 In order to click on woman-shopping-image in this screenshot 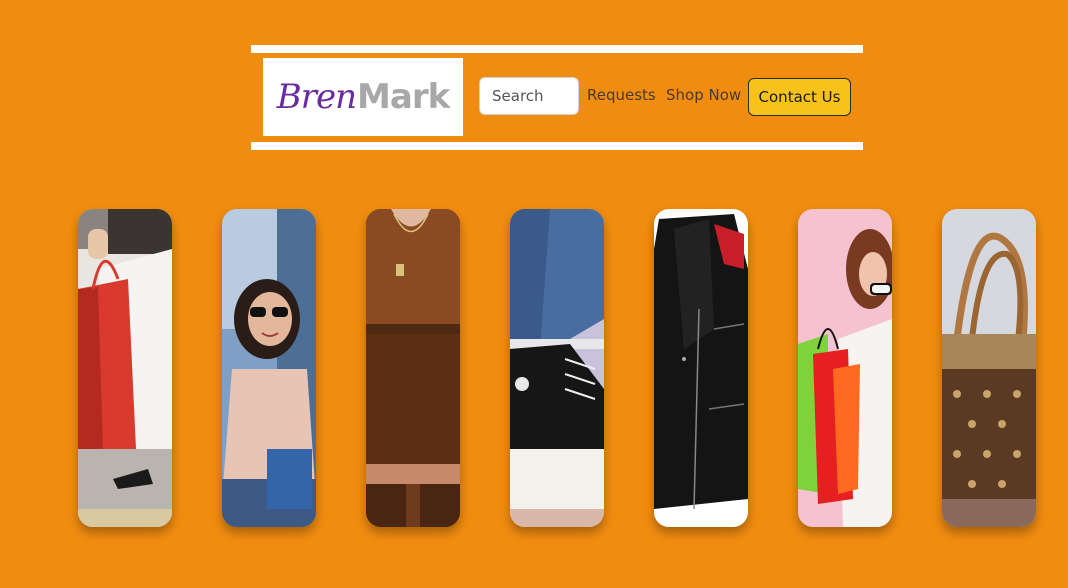, I will do `click(845, 368)`.